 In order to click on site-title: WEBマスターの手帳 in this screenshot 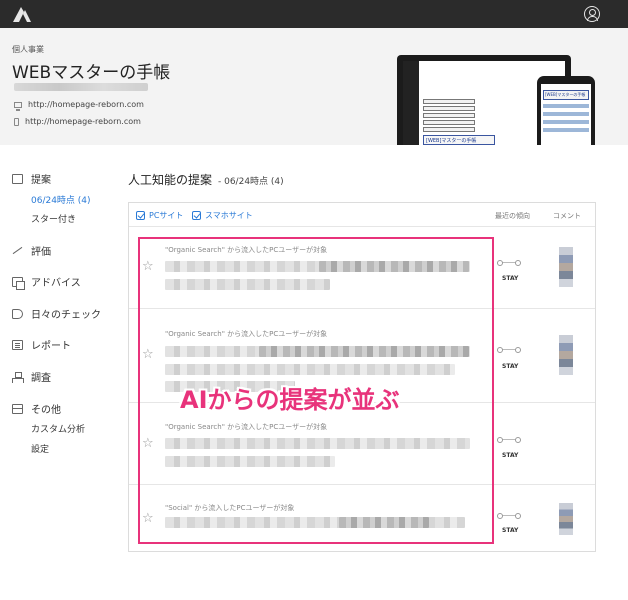, I will do `click(91, 73)`.